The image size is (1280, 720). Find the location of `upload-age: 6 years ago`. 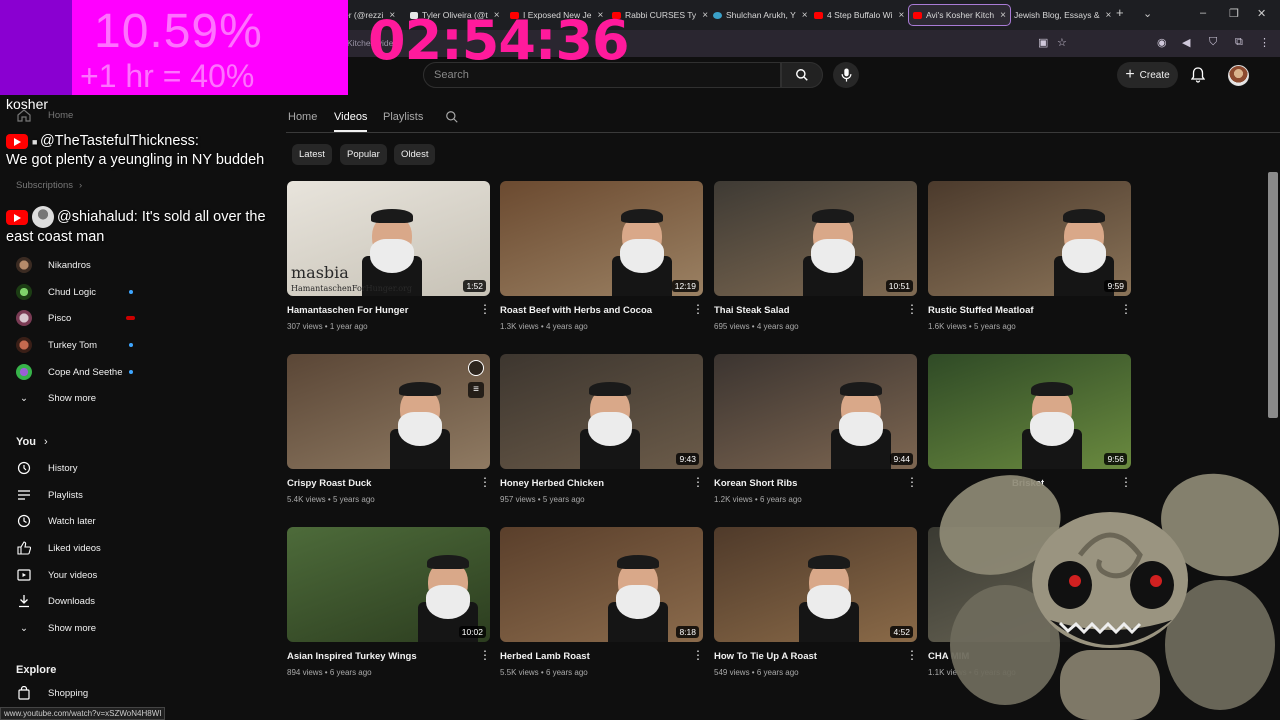

upload-age: 6 years ago is located at coordinates (566, 672).